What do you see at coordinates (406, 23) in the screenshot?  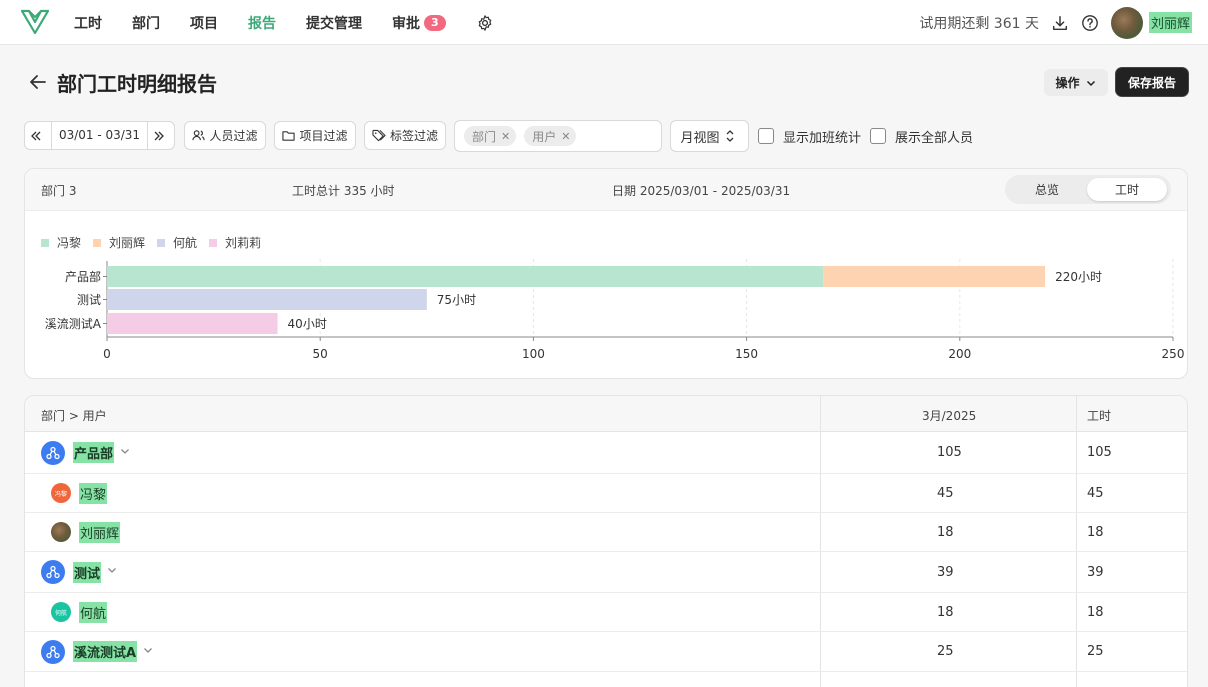 I see `nav-item-approvals-label: 审批` at bounding box center [406, 23].